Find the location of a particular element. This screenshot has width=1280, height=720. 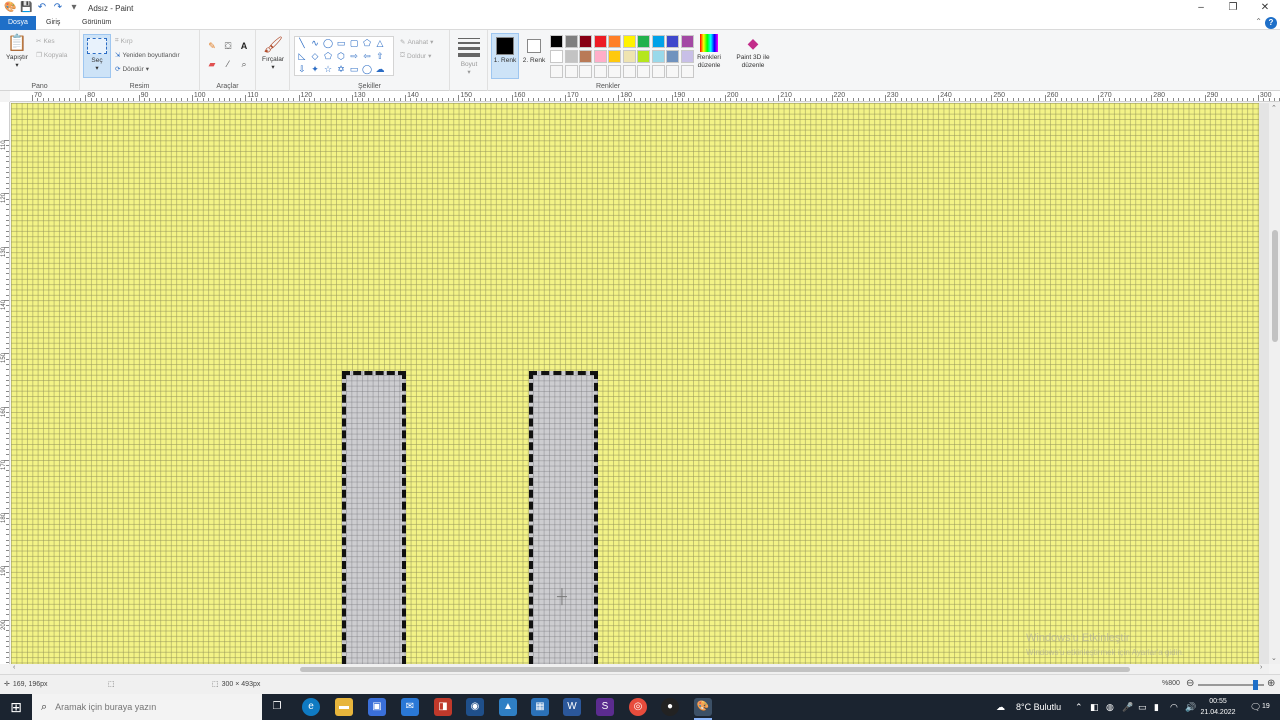

oval-callout-shape-icon: ◯ is located at coordinates (367, 69).